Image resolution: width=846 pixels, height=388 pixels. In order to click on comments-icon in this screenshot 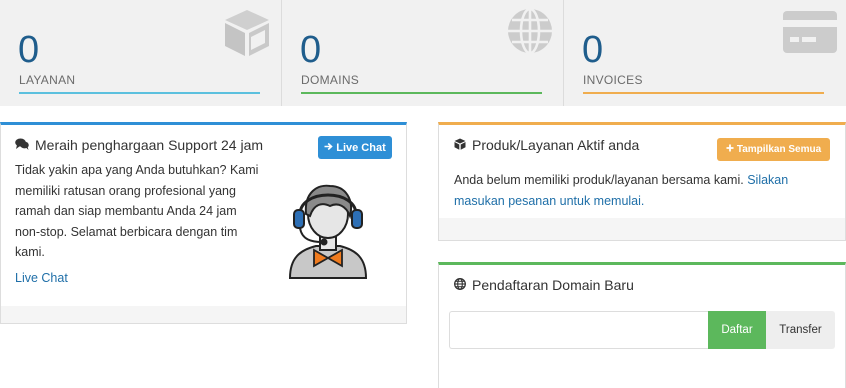, I will do `click(22, 145)`.